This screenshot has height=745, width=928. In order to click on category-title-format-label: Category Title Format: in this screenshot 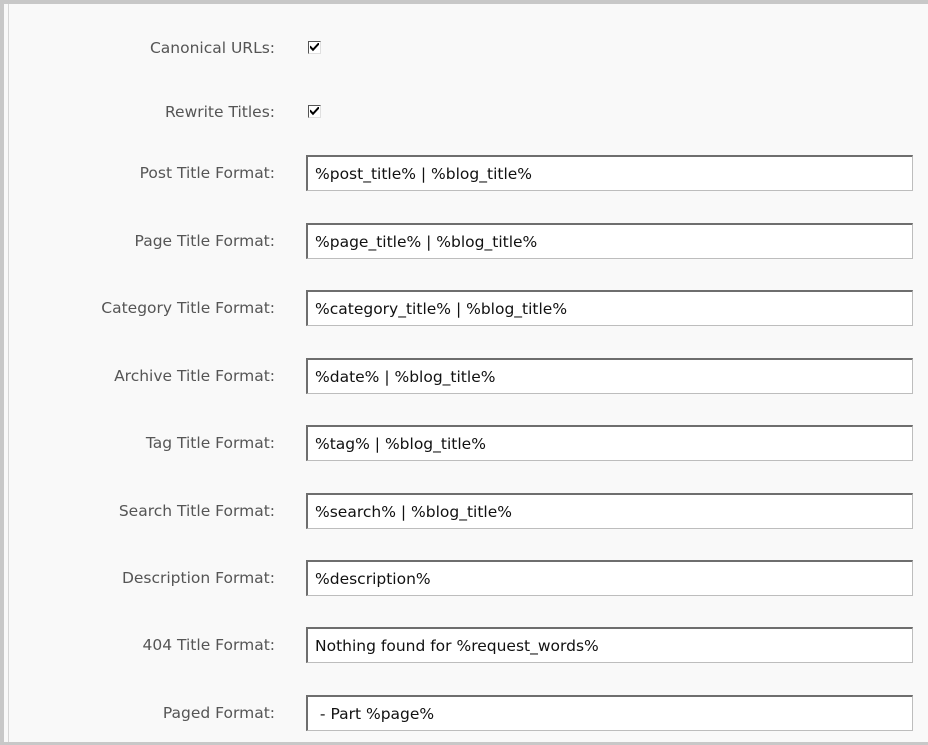, I will do `click(188, 308)`.